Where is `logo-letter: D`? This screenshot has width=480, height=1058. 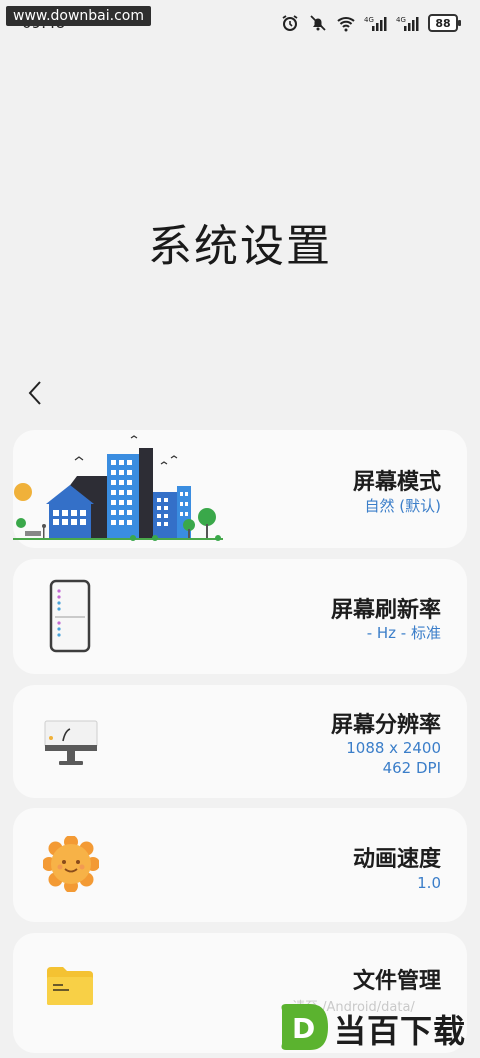
logo-letter: D is located at coordinates (303, 1028).